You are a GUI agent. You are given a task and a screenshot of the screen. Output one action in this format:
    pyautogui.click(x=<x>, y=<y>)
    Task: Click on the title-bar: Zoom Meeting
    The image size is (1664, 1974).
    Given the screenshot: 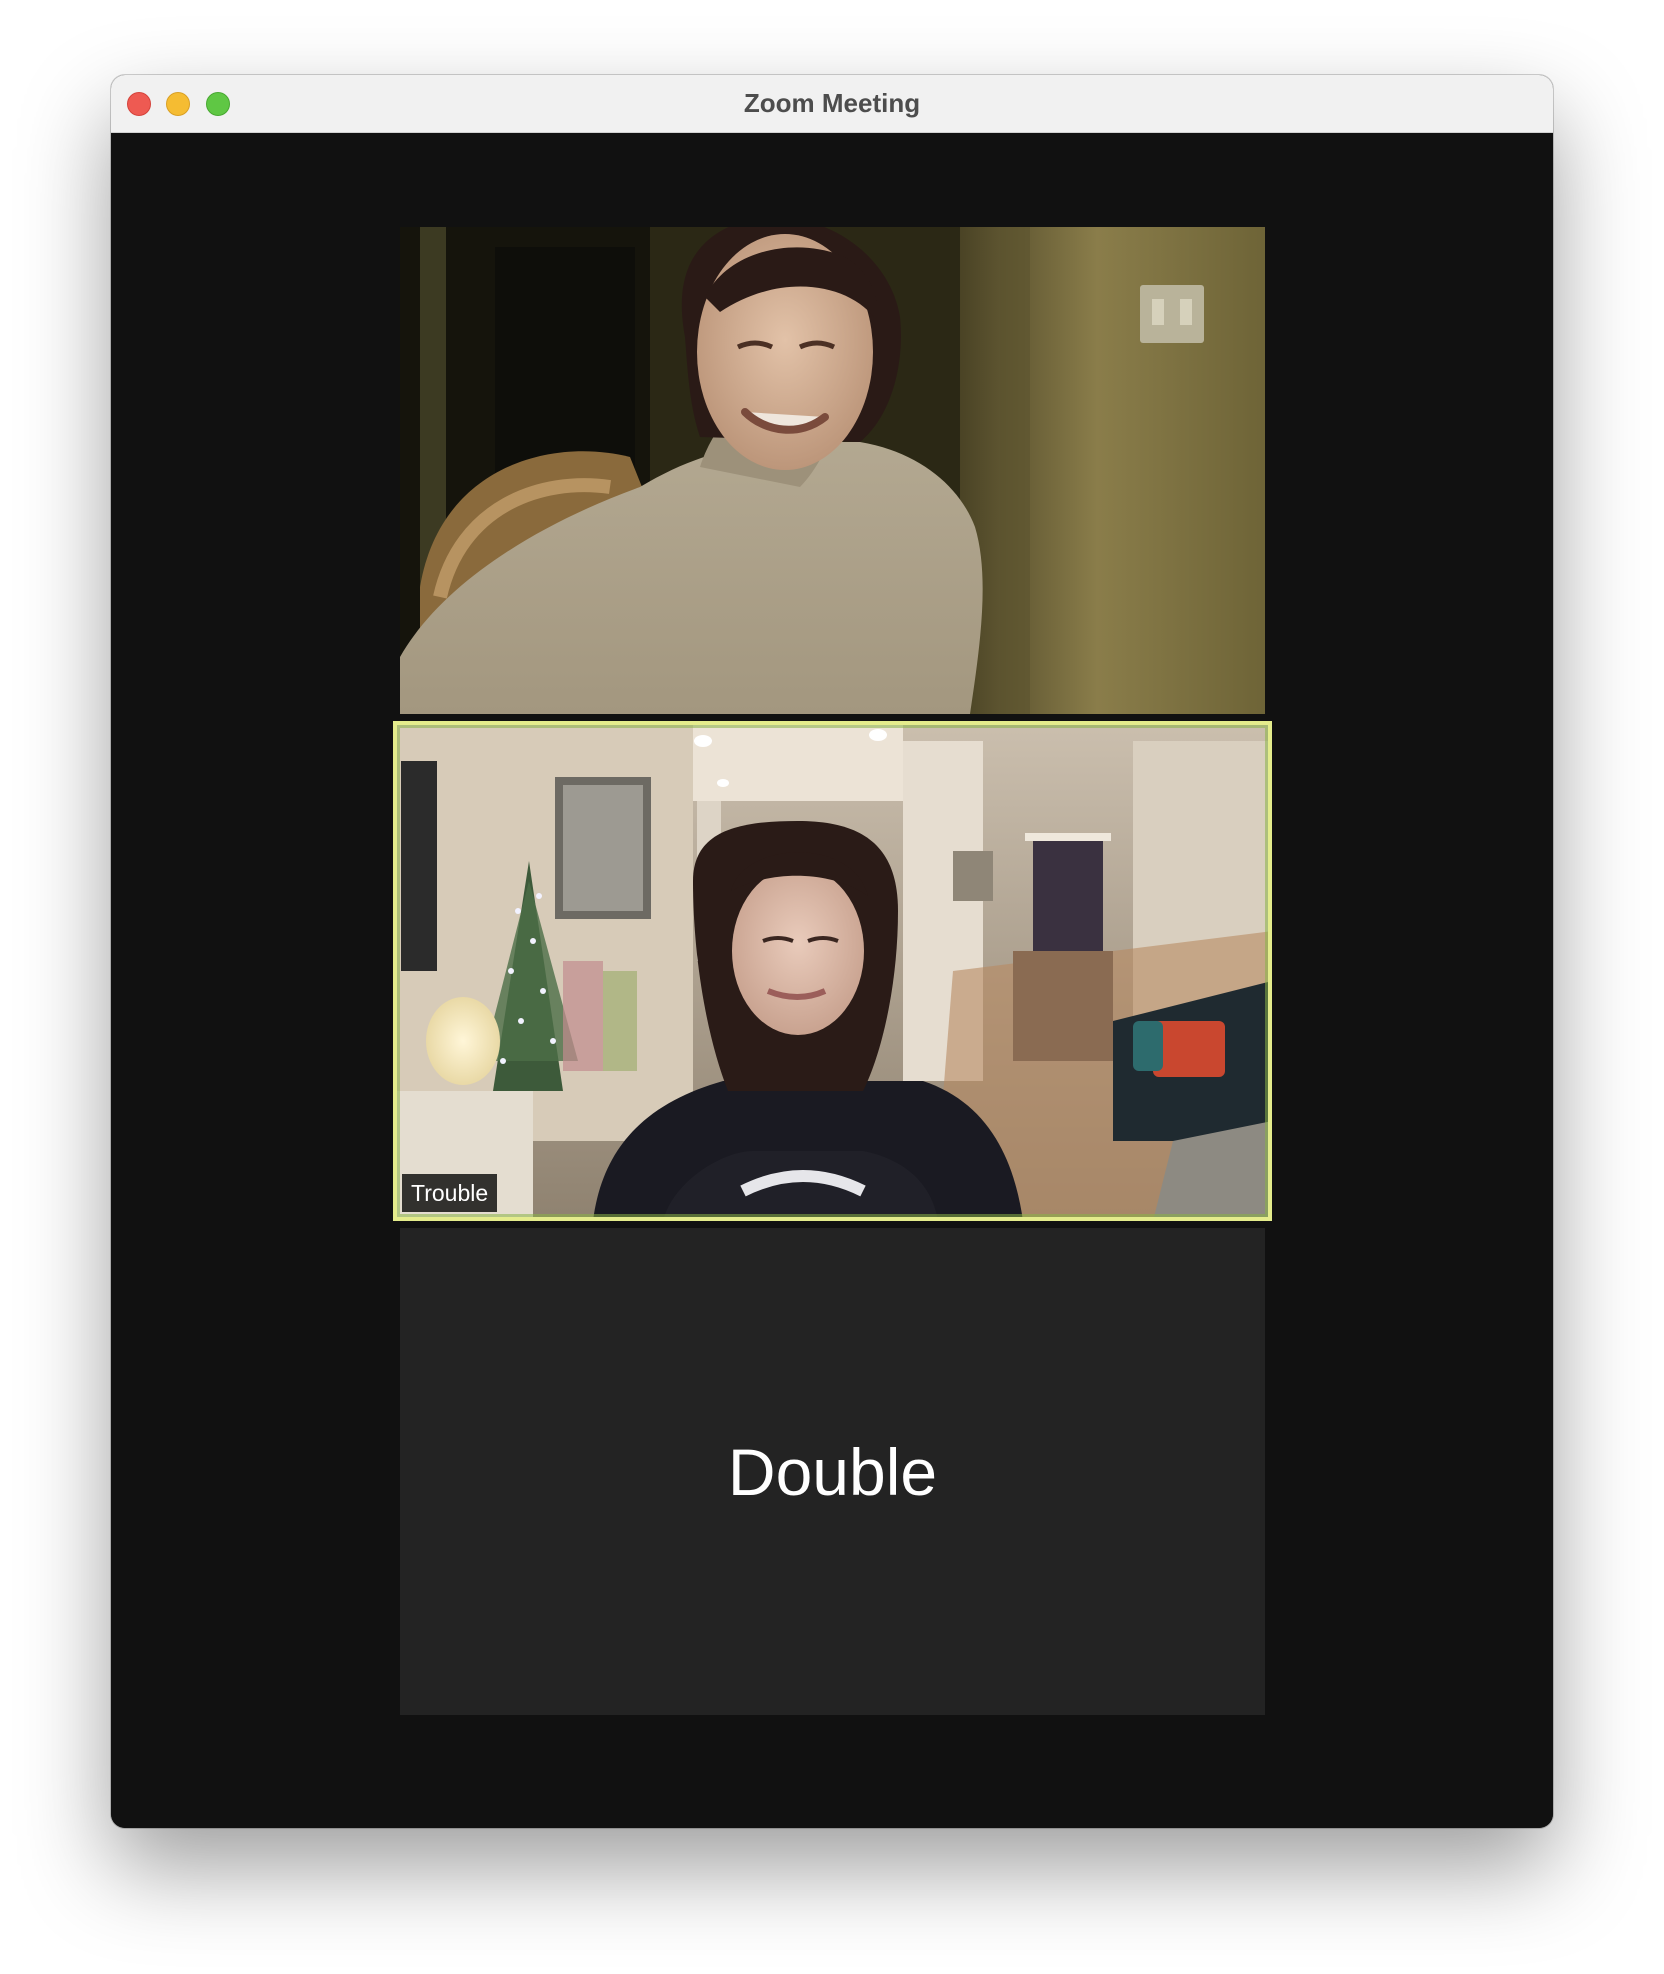 What is the action you would take?
    pyautogui.click(x=832, y=104)
    